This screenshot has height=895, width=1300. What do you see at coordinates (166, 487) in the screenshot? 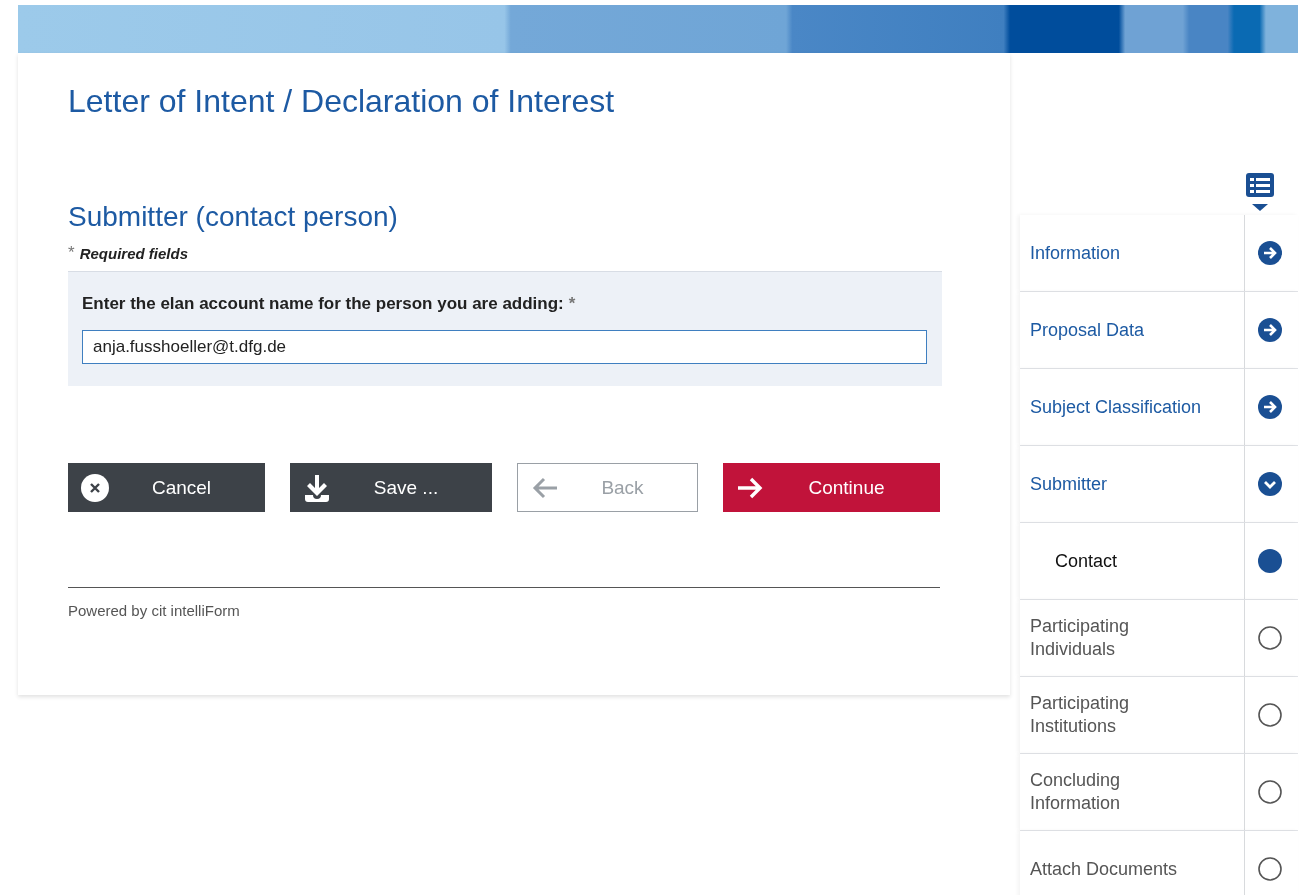
I see `cancel-button: Cancel` at bounding box center [166, 487].